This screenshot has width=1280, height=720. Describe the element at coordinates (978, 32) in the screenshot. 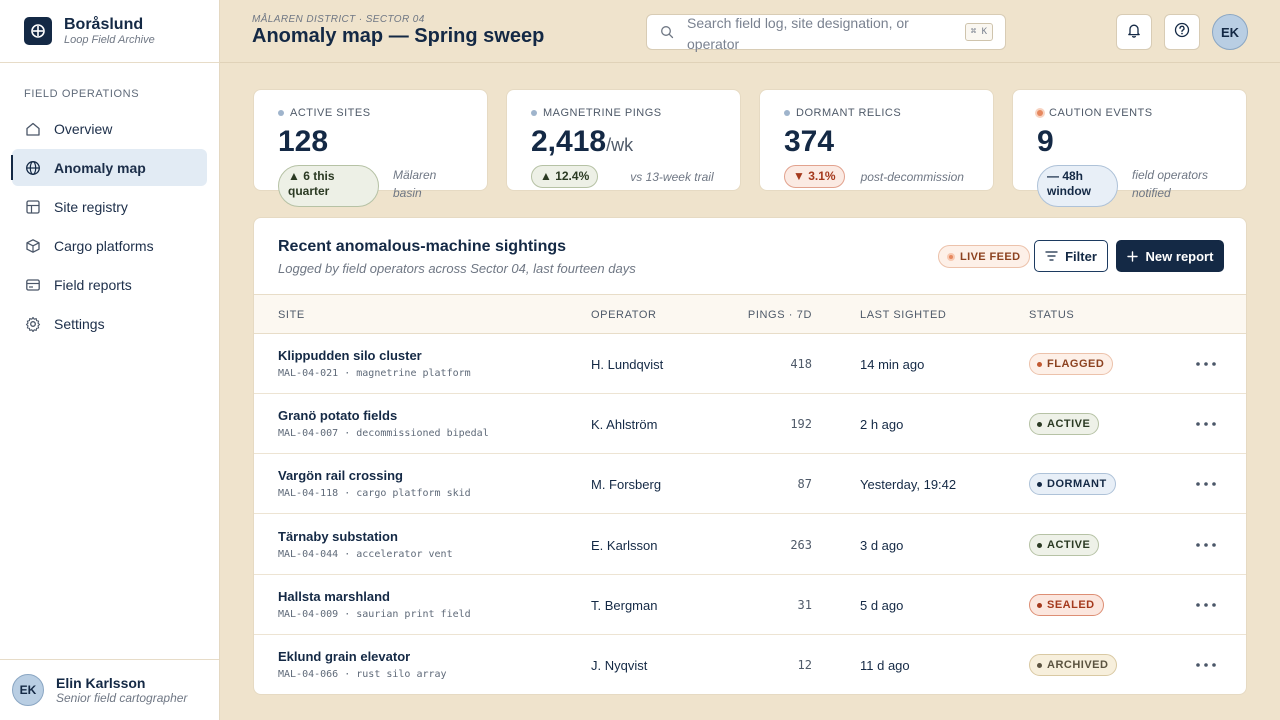

I see `shortcut-hint: ⌘ K` at that location.